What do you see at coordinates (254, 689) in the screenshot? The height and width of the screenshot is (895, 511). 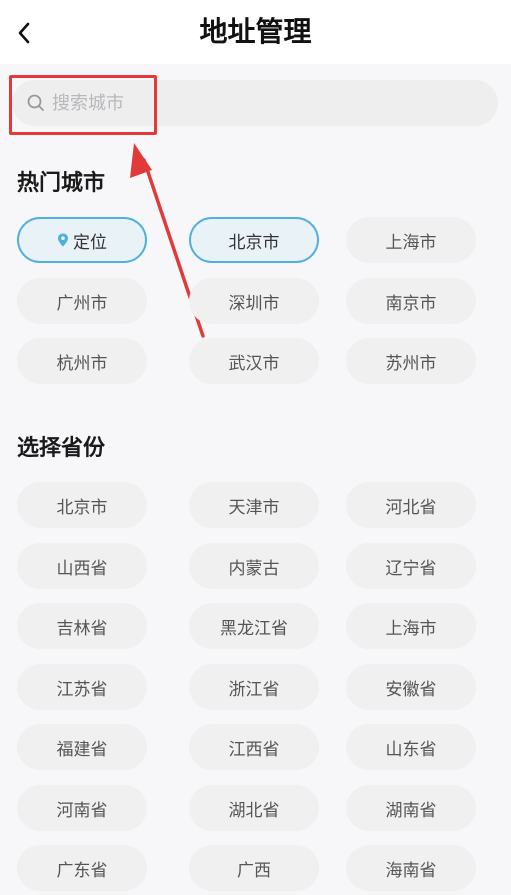 I see `province-chip-label: 浙江省` at bounding box center [254, 689].